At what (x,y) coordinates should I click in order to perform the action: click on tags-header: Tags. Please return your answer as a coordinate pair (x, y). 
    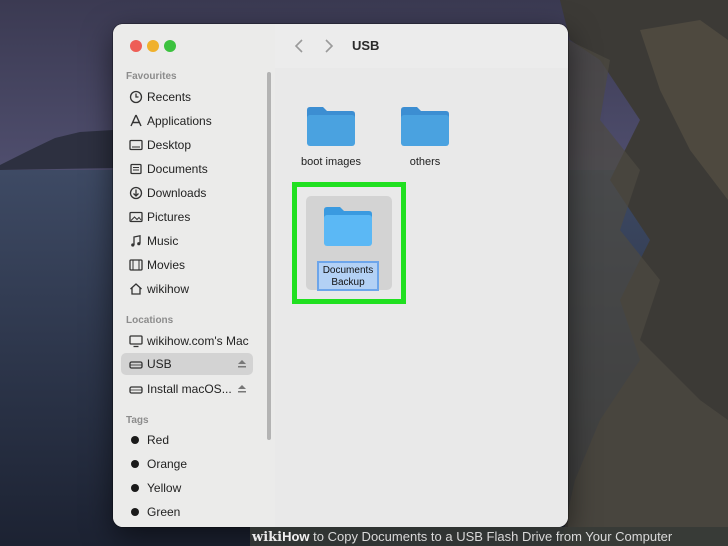
    Looking at the image, I should click on (137, 420).